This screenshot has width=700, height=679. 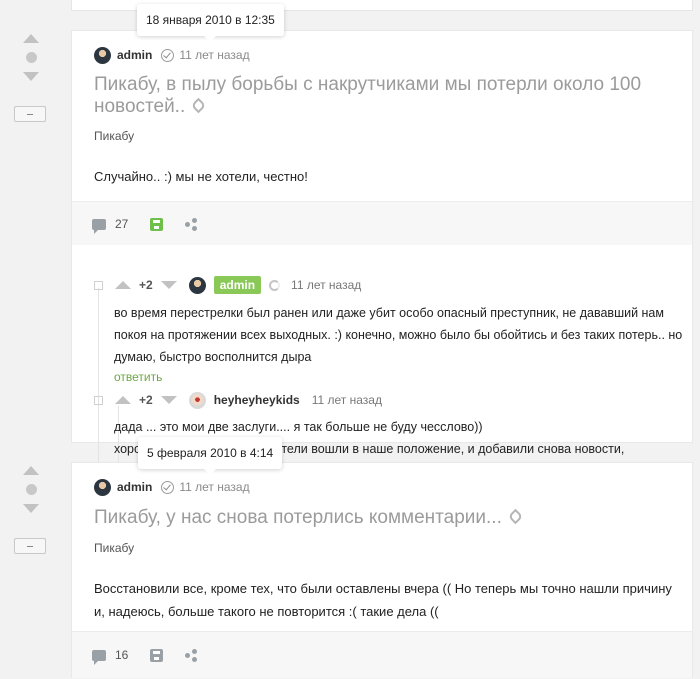 What do you see at coordinates (121, 224) in the screenshot?
I see `comment-count: 27` at bounding box center [121, 224].